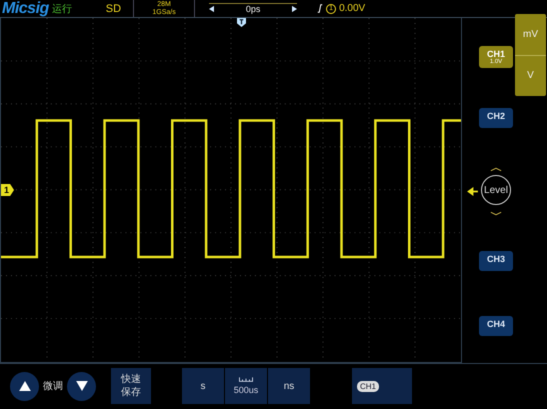 This screenshot has width=547, height=409. I want to click on trigger-level: 0.00V, so click(352, 8).